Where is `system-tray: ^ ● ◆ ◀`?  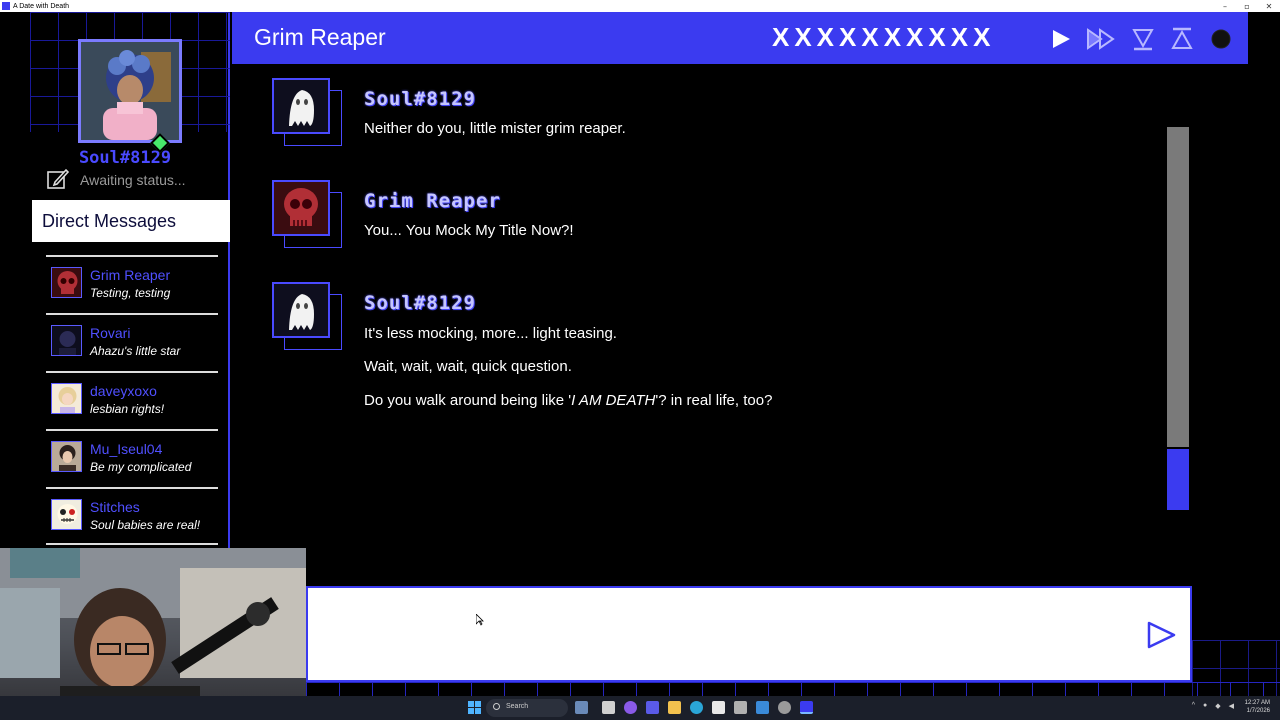 system-tray: ^ ● ◆ ◀ is located at coordinates (1213, 706).